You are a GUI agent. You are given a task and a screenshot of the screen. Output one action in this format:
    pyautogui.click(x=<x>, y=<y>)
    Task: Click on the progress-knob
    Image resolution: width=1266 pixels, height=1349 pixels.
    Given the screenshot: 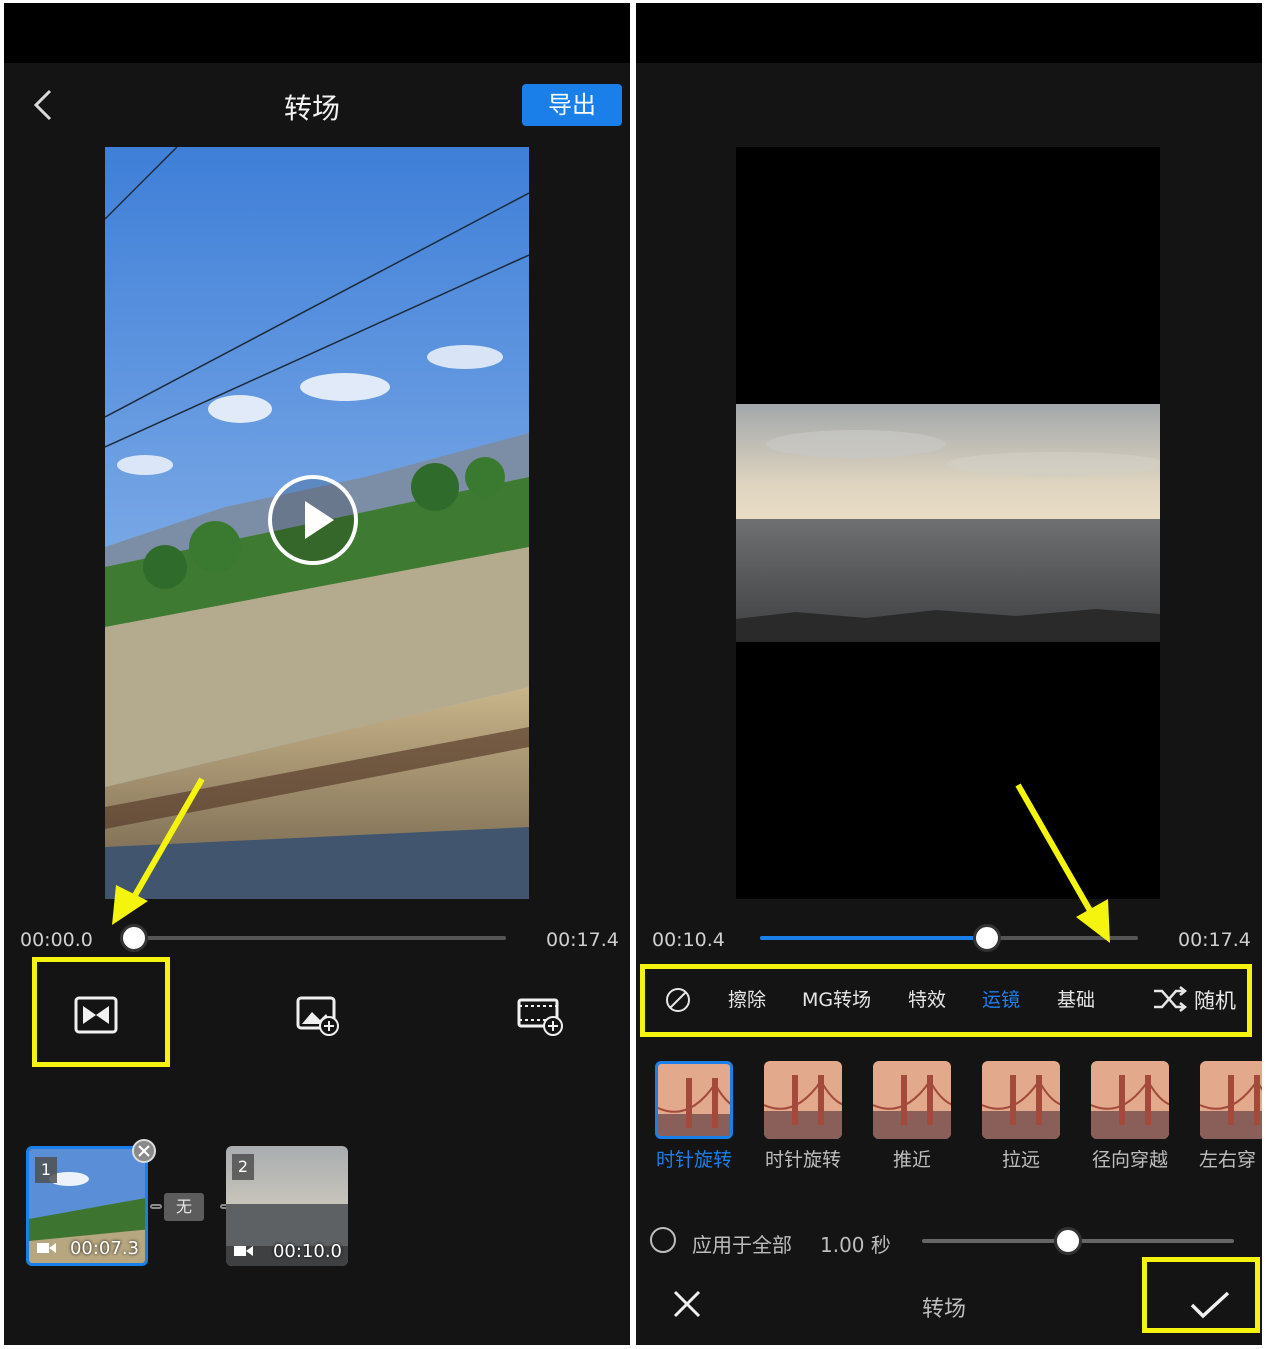 What is the action you would take?
    pyautogui.click(x=987, y=938)
    